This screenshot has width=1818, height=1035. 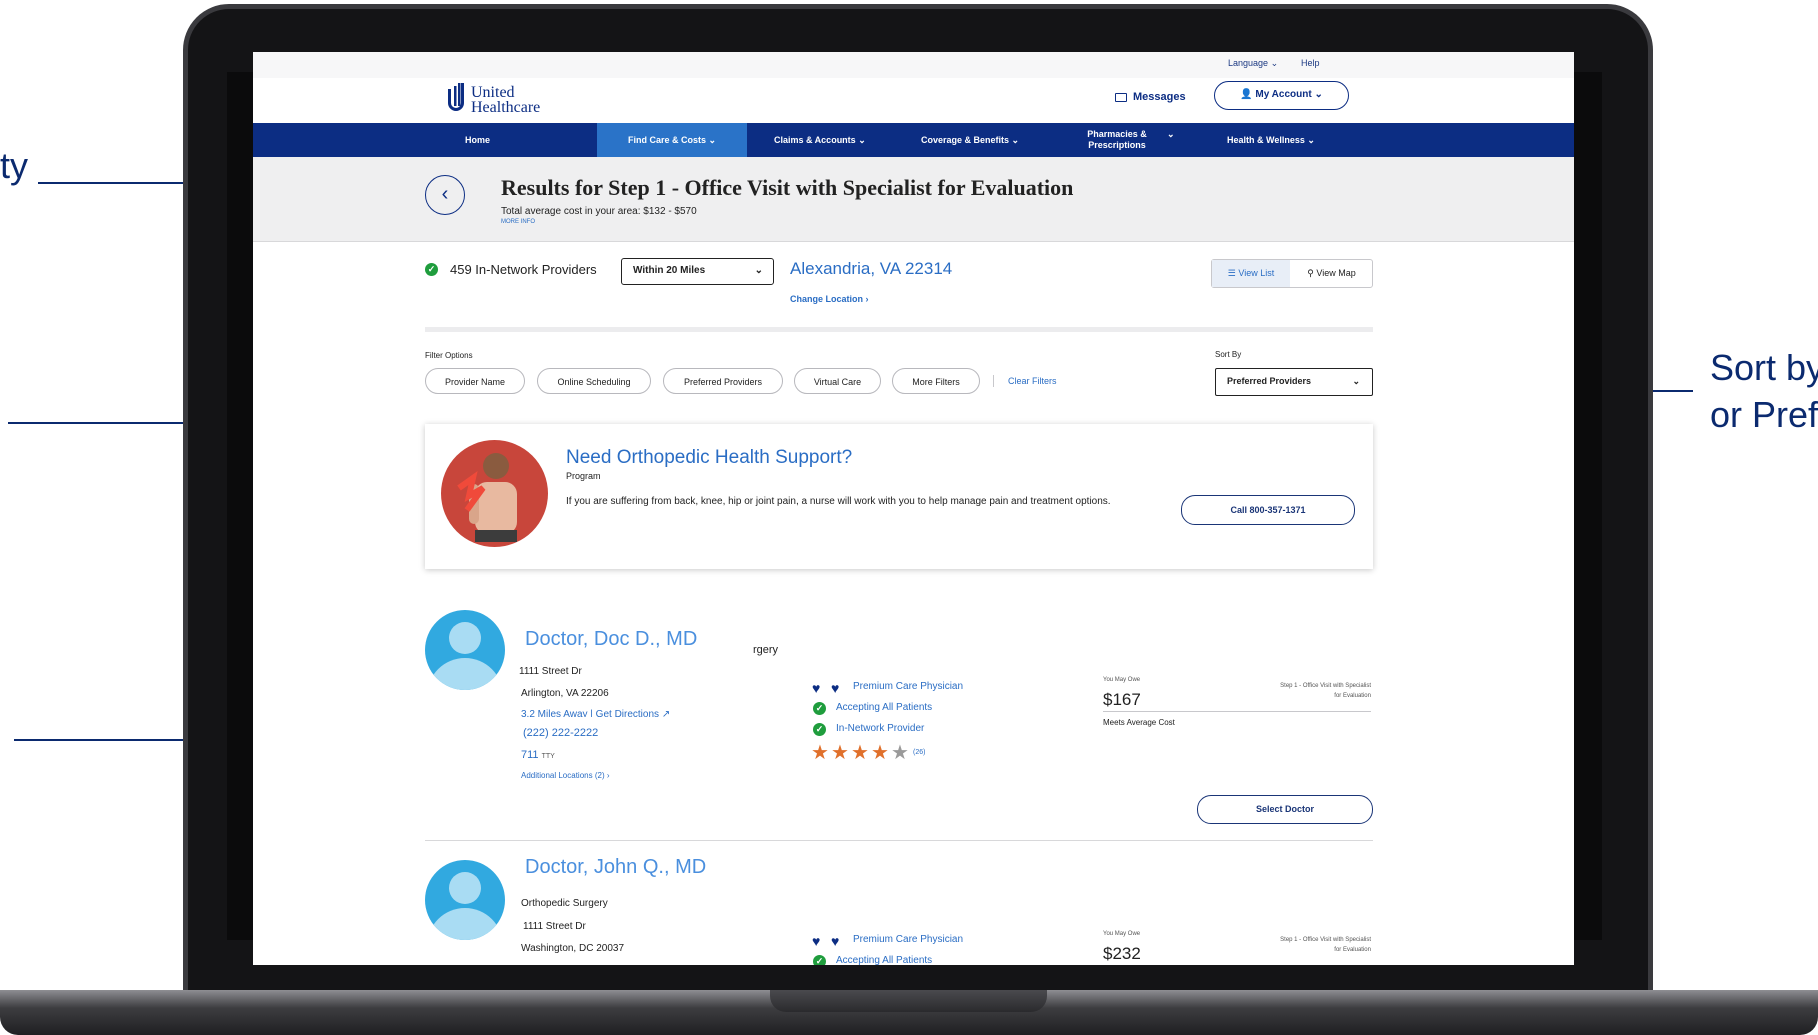 I want to click on owe-divider, so click(x=1237, y=711).